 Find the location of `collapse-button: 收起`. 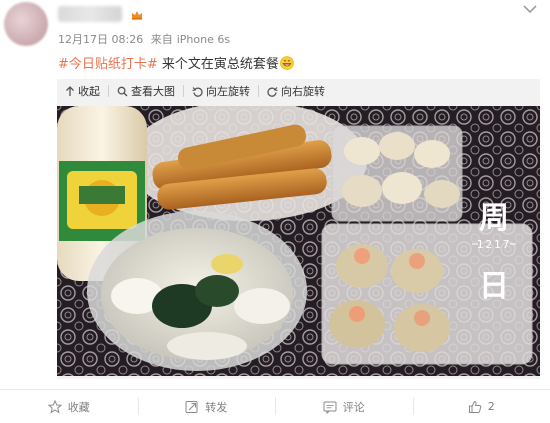

collapse-button: 收起 is located at coordinates (82, 91).